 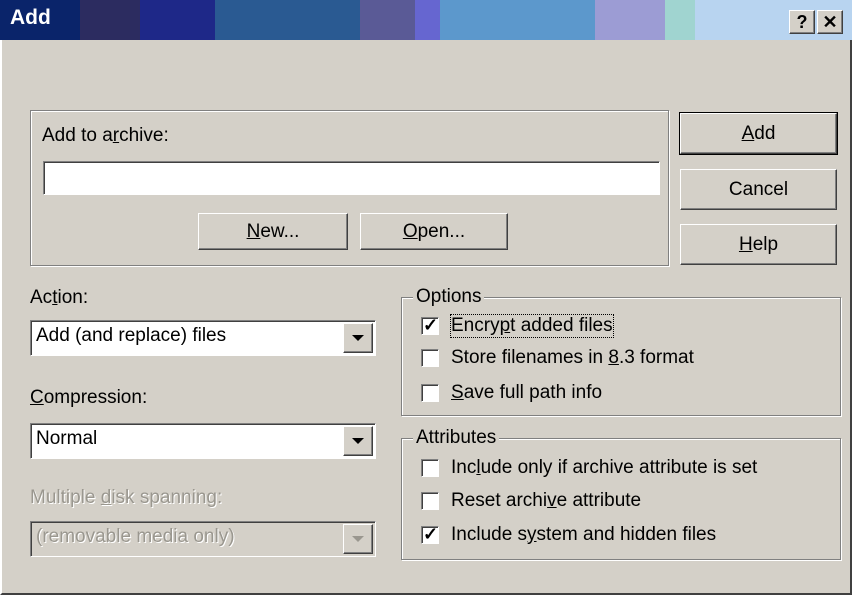 I want to click on window-title: Add, so click(x=30, y=17).